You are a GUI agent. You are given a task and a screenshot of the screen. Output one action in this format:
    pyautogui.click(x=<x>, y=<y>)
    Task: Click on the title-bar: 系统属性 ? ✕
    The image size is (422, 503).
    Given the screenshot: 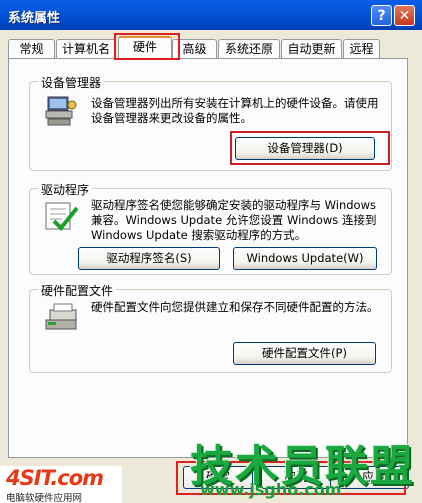 What is the action you would take?
    pyautogui.click(x=211, y=15)
    